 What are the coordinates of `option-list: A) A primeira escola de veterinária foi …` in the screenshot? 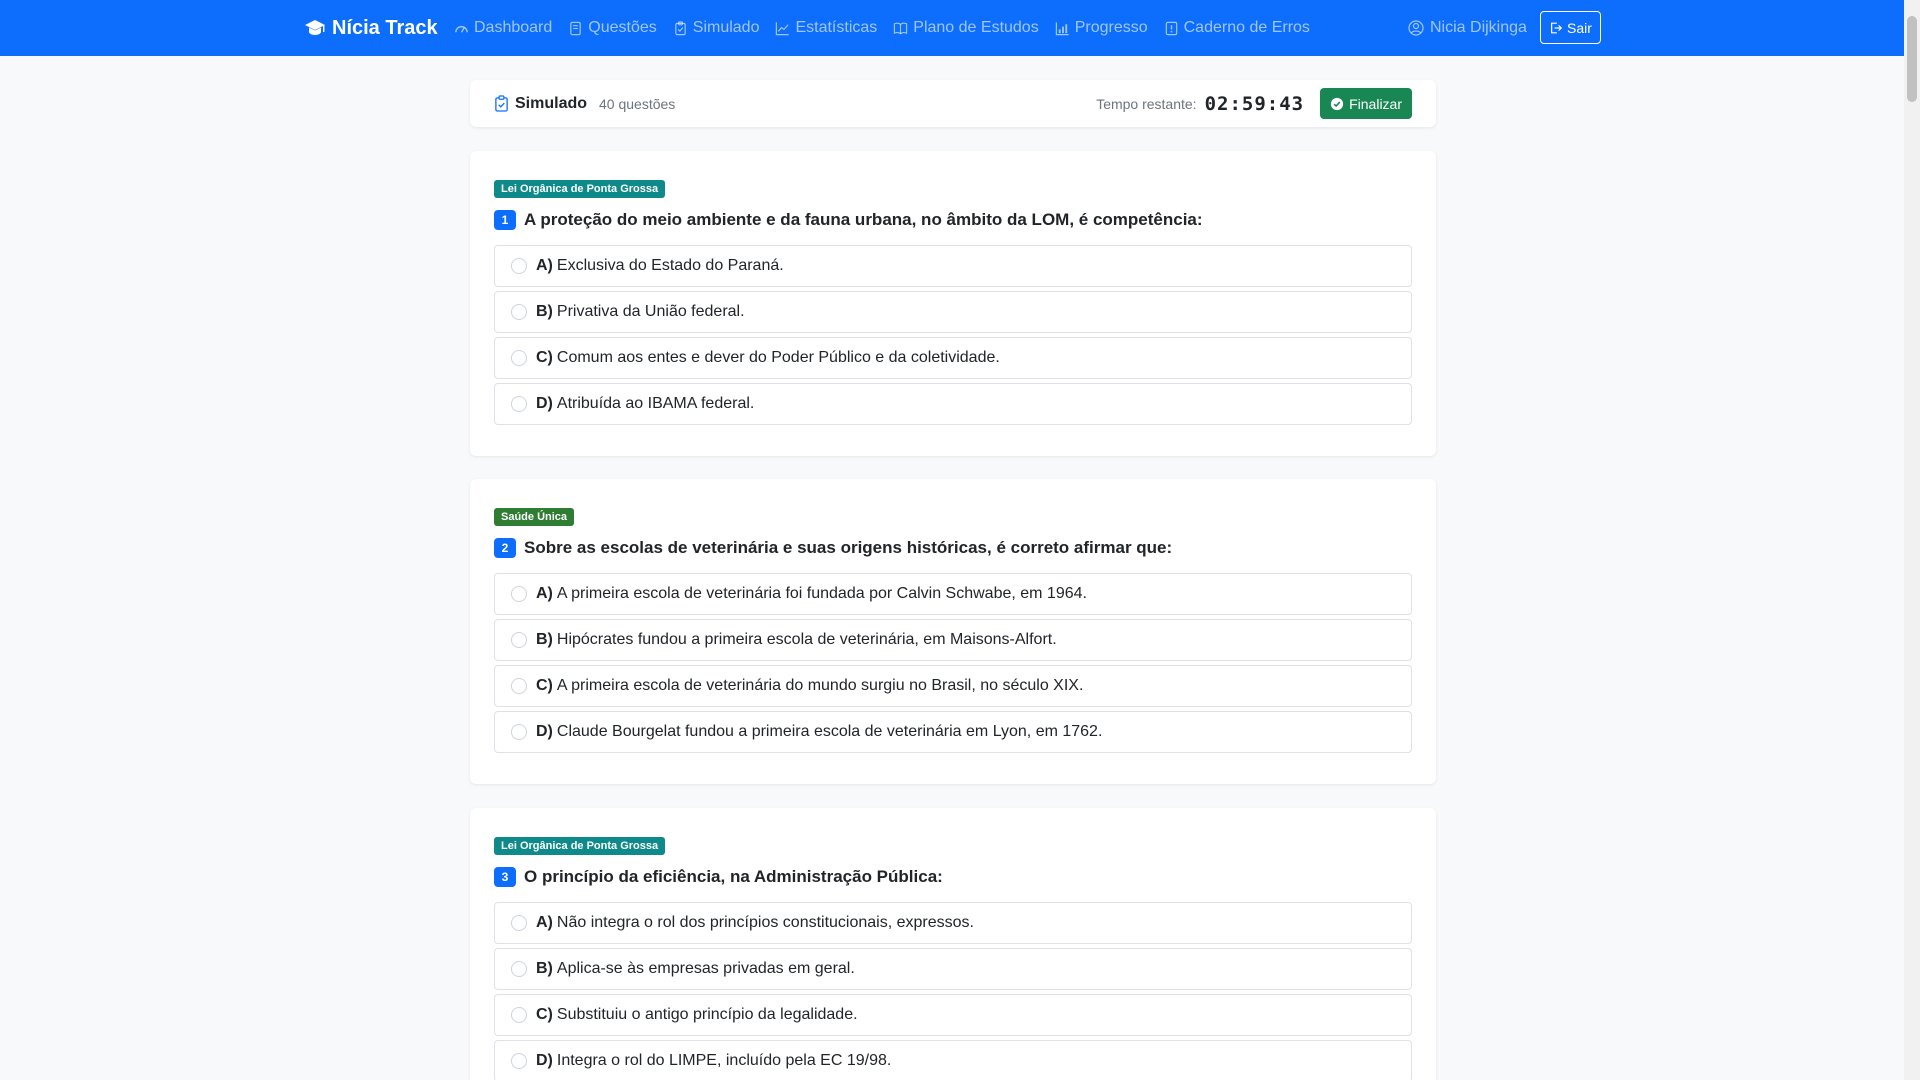 It's located at (953, 665).